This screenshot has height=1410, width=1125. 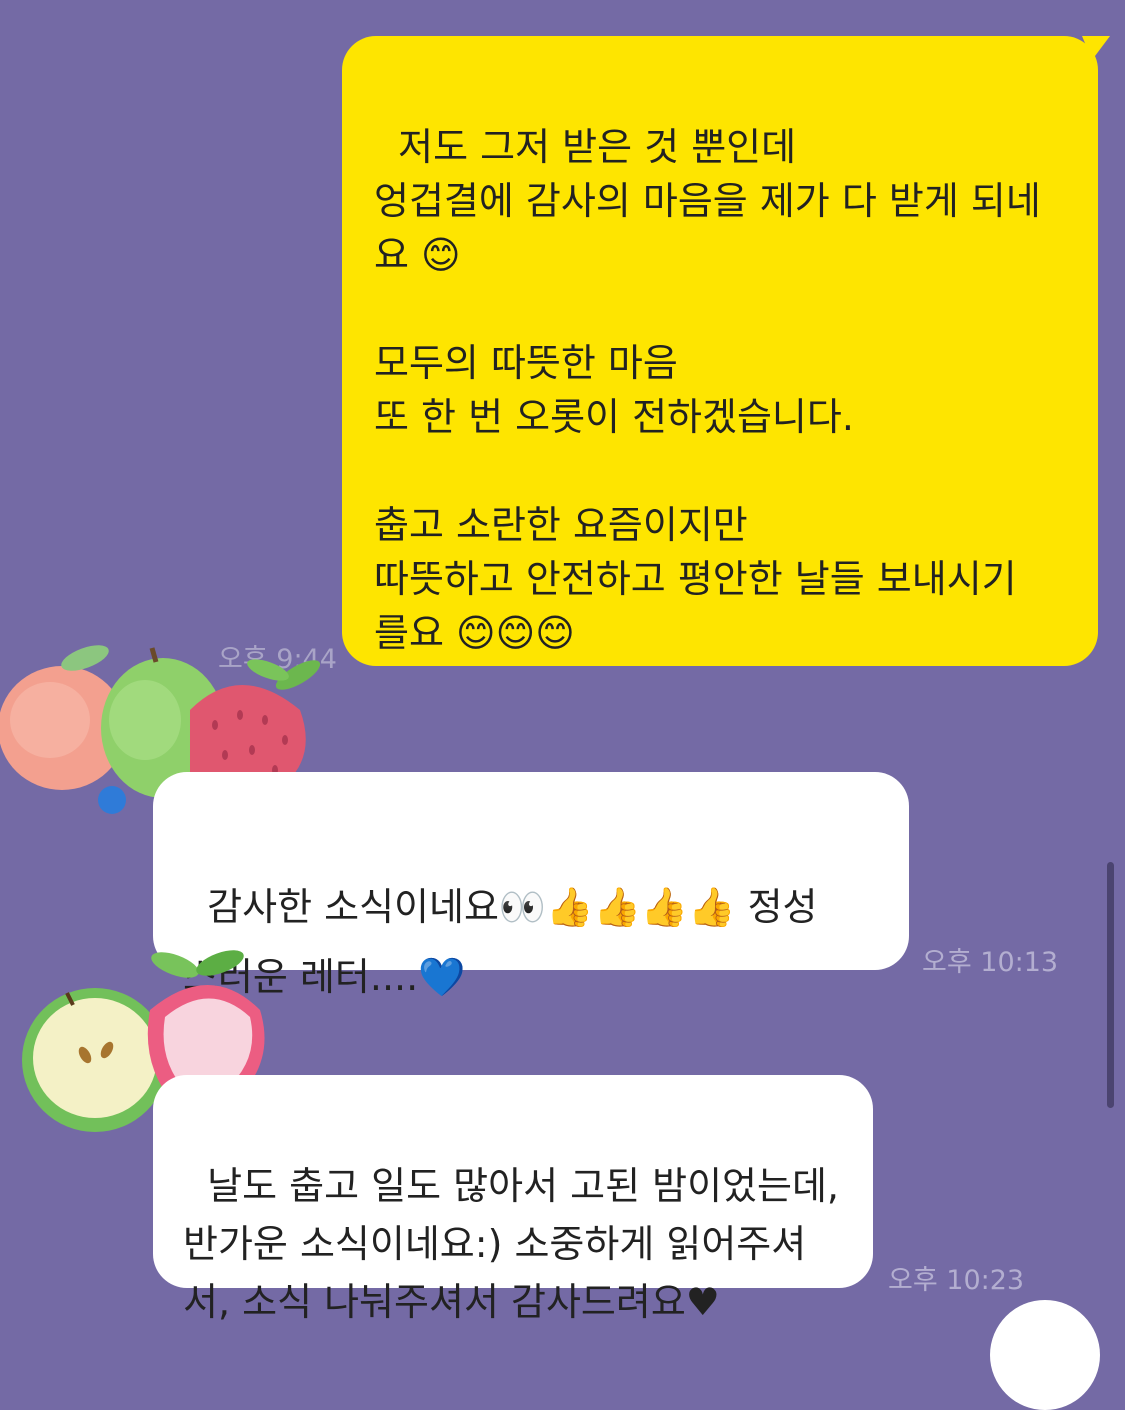 What do you see at coordinates (1110, 985) in the screenshot?
I see `scrollbar` at bounding box center [1110, 985].